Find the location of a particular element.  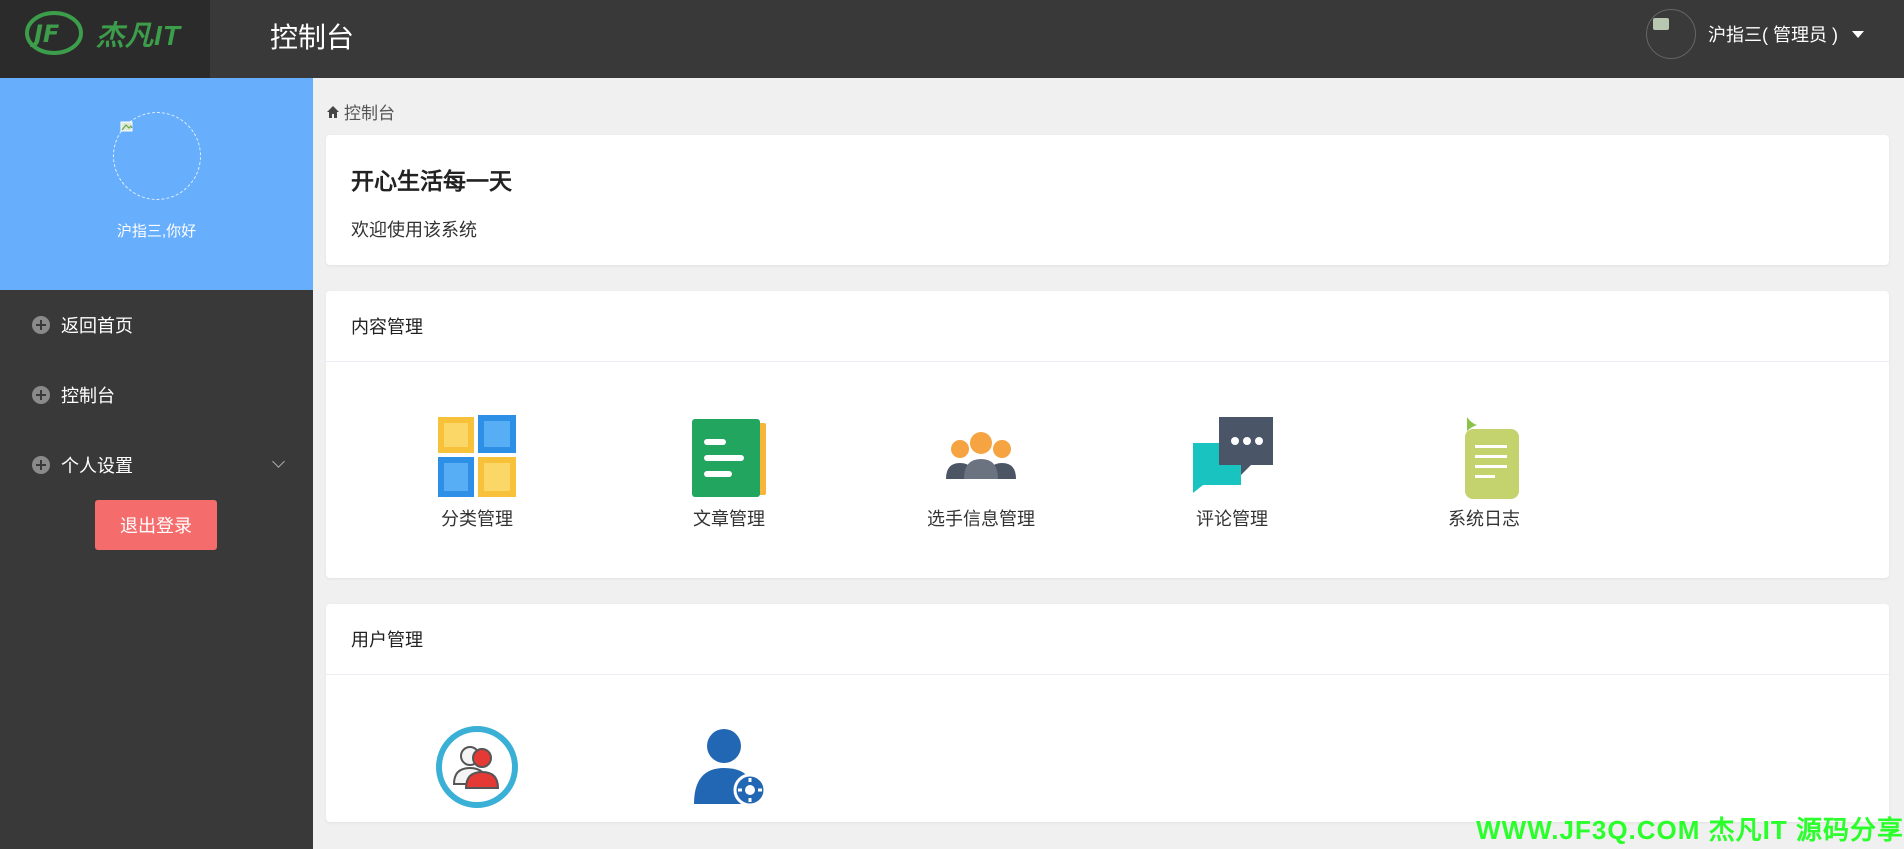

group-icon is located at coordinates (981, 455).